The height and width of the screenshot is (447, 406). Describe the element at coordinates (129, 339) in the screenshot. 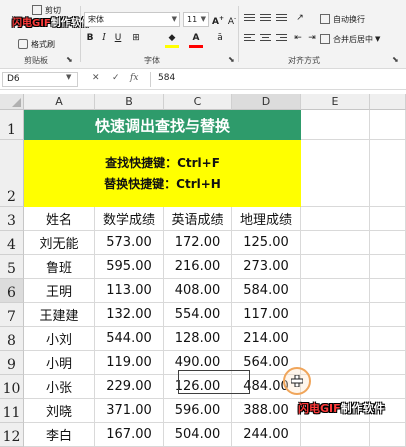

I see `score-cell: 544.00` at that location.